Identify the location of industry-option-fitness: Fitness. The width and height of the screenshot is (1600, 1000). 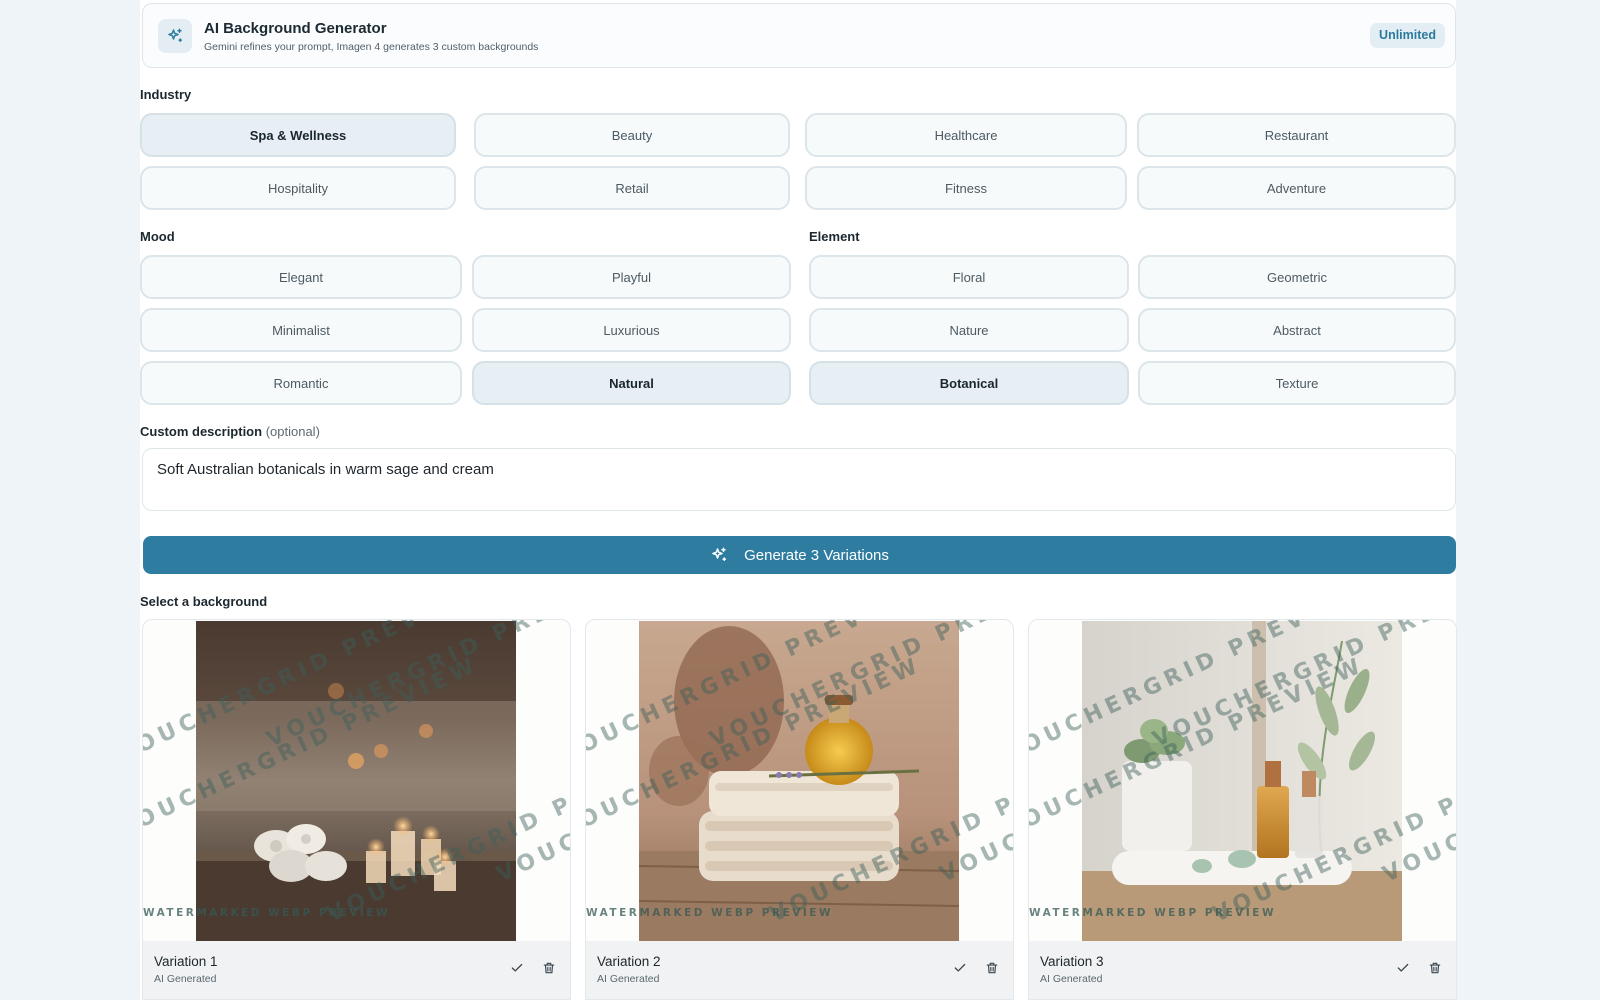
(966, 188).